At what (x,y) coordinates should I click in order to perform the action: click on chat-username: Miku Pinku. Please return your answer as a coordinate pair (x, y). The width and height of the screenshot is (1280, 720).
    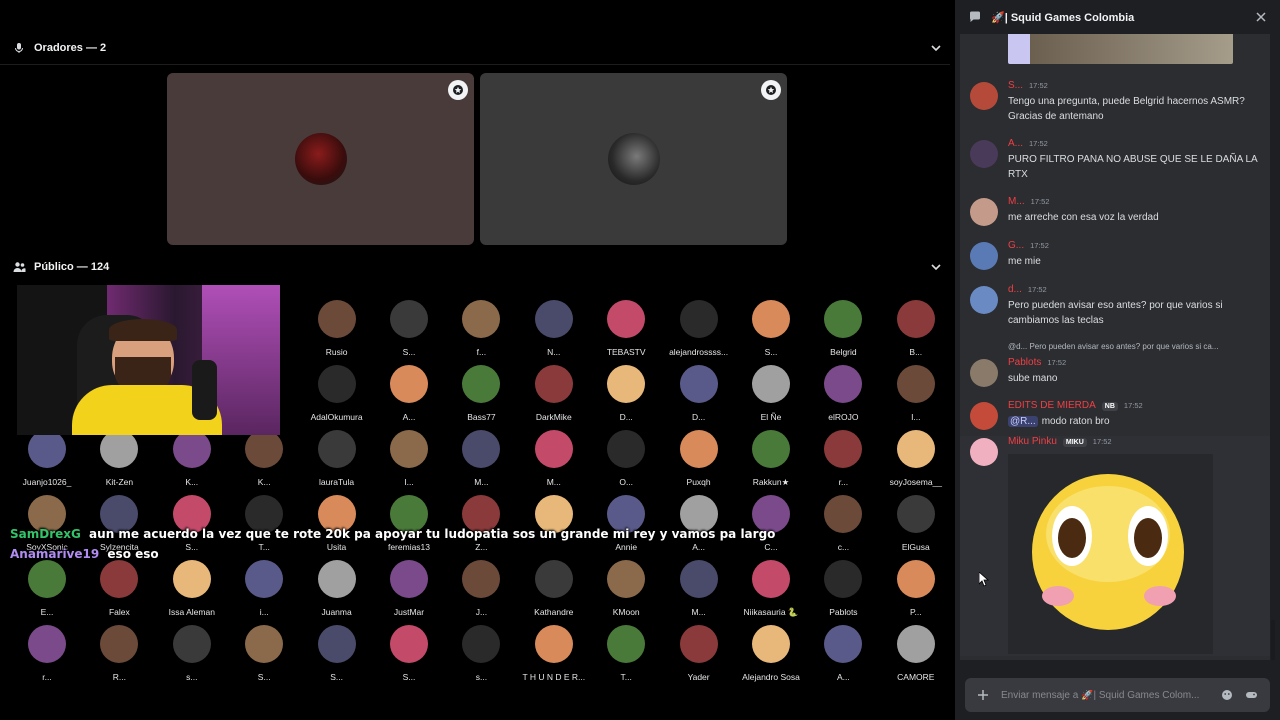
    Looking at the image, I should click on (1032, 441).